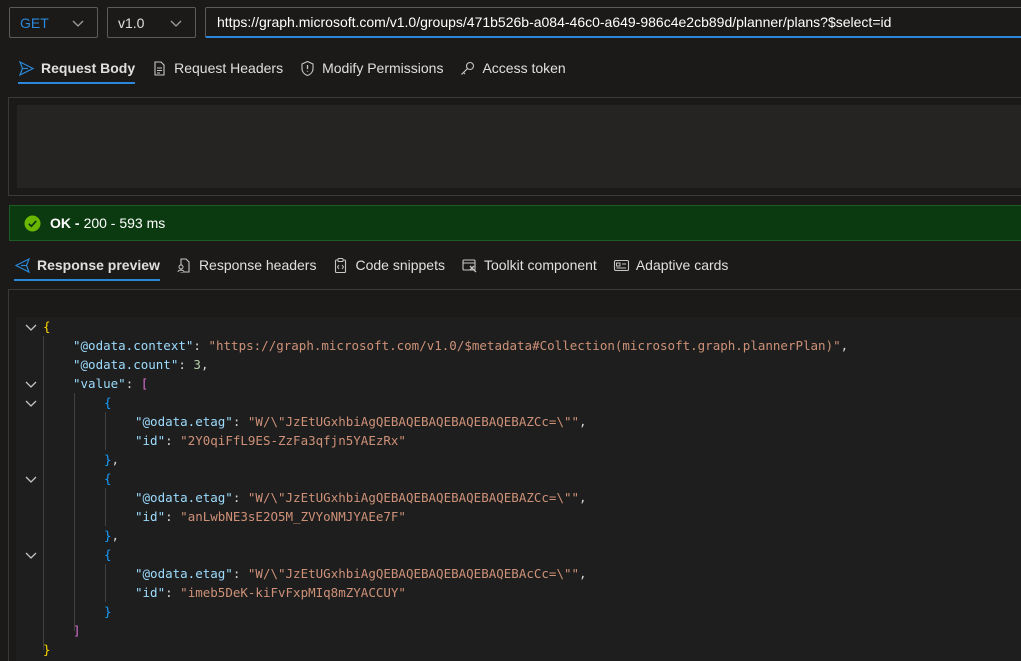 Image resolution: width=1021 pixels, height=661 pixels. What do you see at coordinates (519, 146) in the screenshot?
I see `request-body-editor` at bounding box center [519, 146].